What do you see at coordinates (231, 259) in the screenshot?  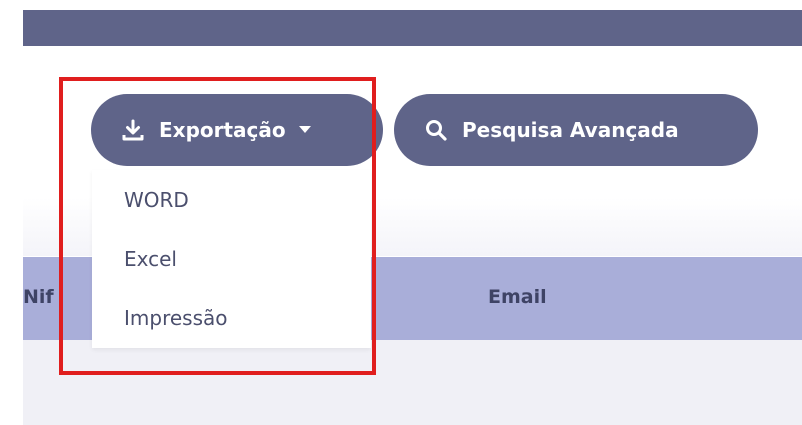 I see `export-dropdown-menu: WORD Excel Impressão` at bounding box center [231, 259].